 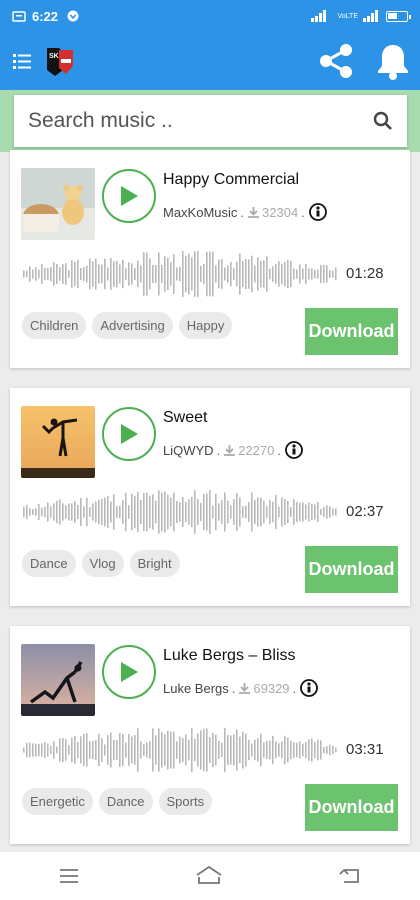 I want to click on recents-icon, so click(x=69, y=876).